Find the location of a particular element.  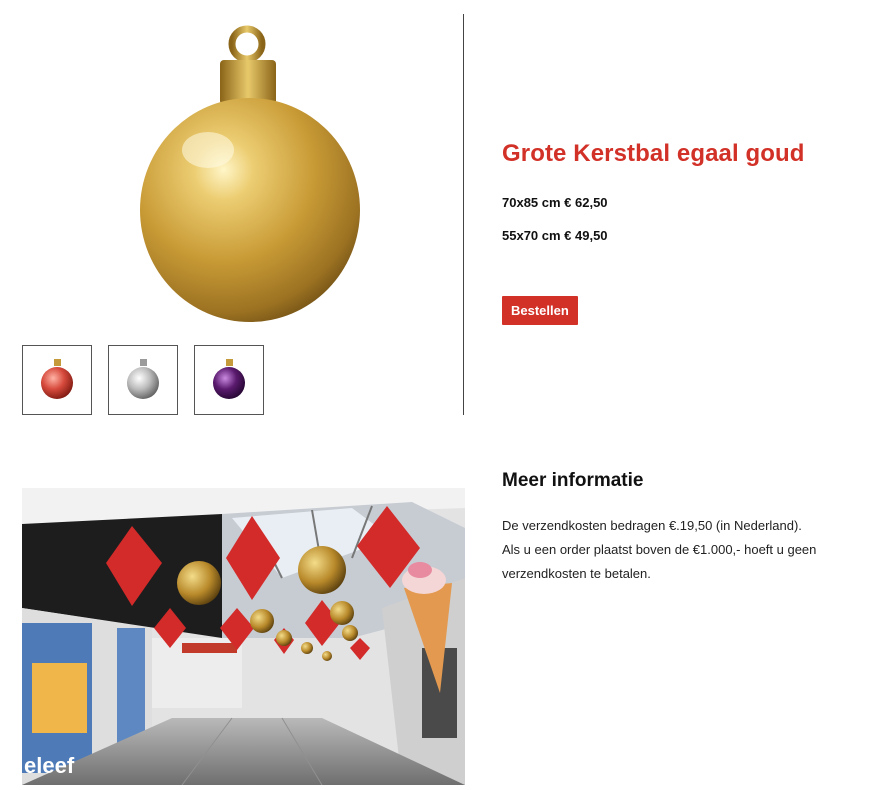

more-info-heading: Meer informatie is located at coordinates (573, 480).